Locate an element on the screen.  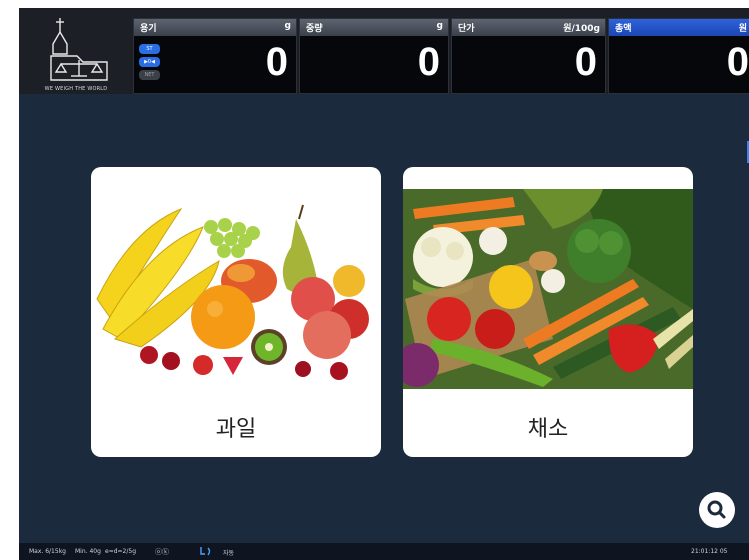
brand-logo: WE WEIGH THE WORLD is located at coordinates (76, 55).